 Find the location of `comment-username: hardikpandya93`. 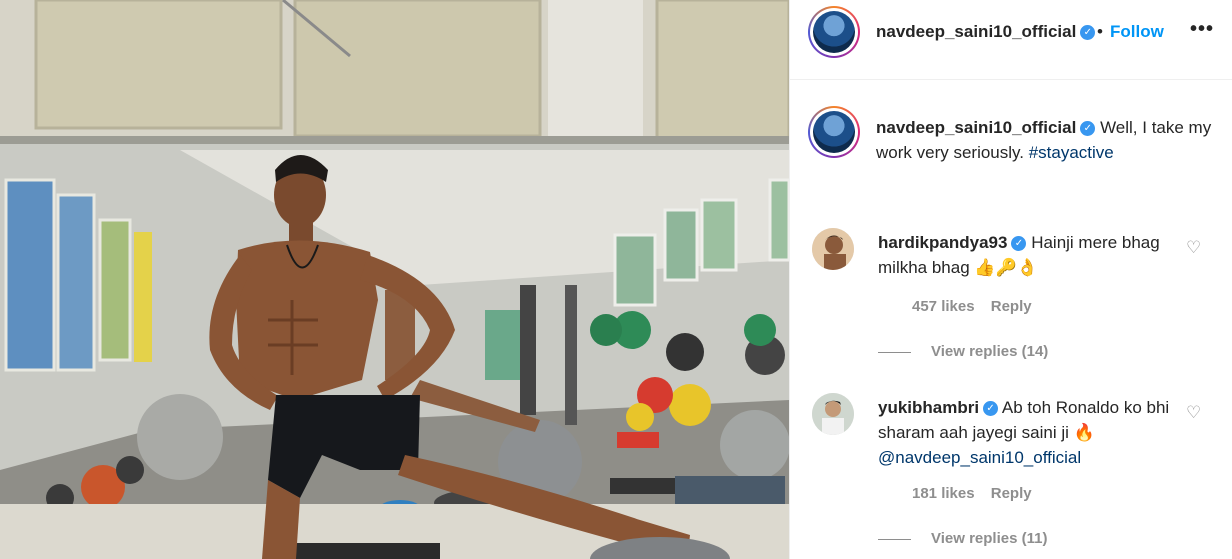

comment-username: hardikpandya93 is located at coordinates (942, 242).